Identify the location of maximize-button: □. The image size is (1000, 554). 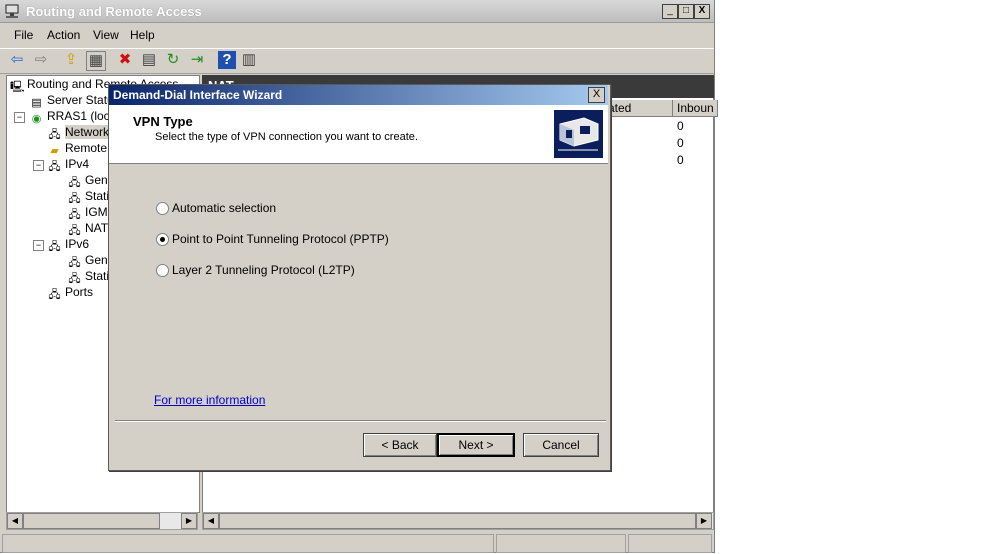
(686, 11).